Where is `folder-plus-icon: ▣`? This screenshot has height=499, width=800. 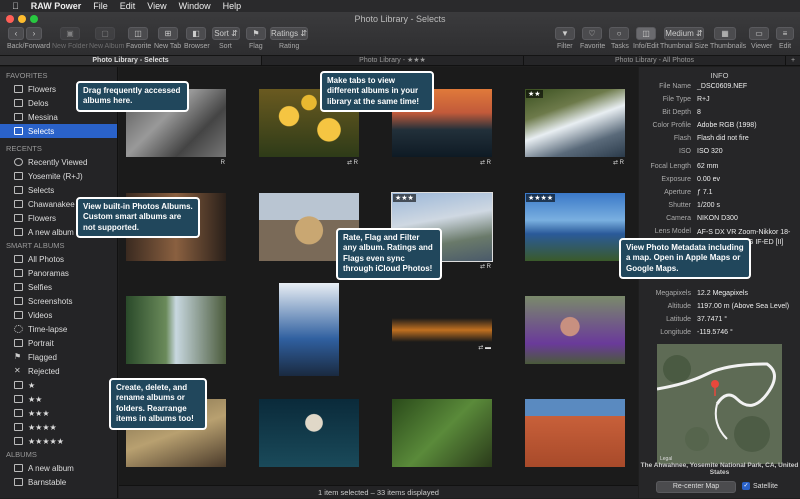
folder-plus-icon: ▣ is located at coordinates (70, 33).